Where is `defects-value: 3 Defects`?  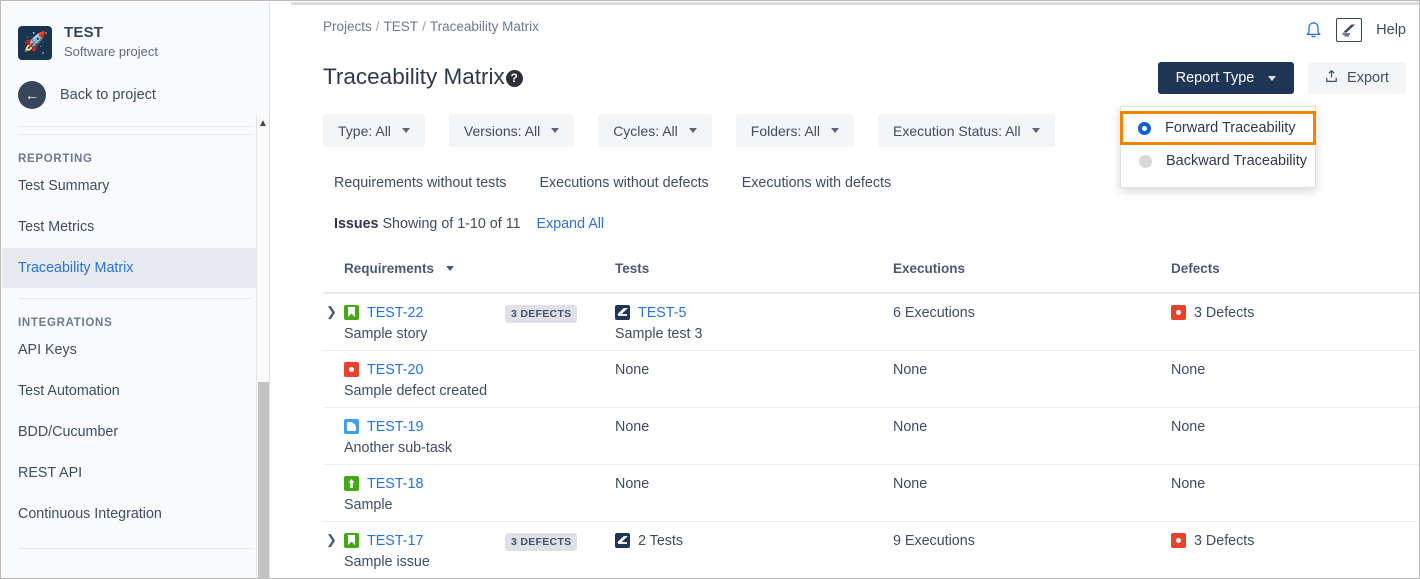
defects-value: 3 Defects is located at coordinates (1224, 312).